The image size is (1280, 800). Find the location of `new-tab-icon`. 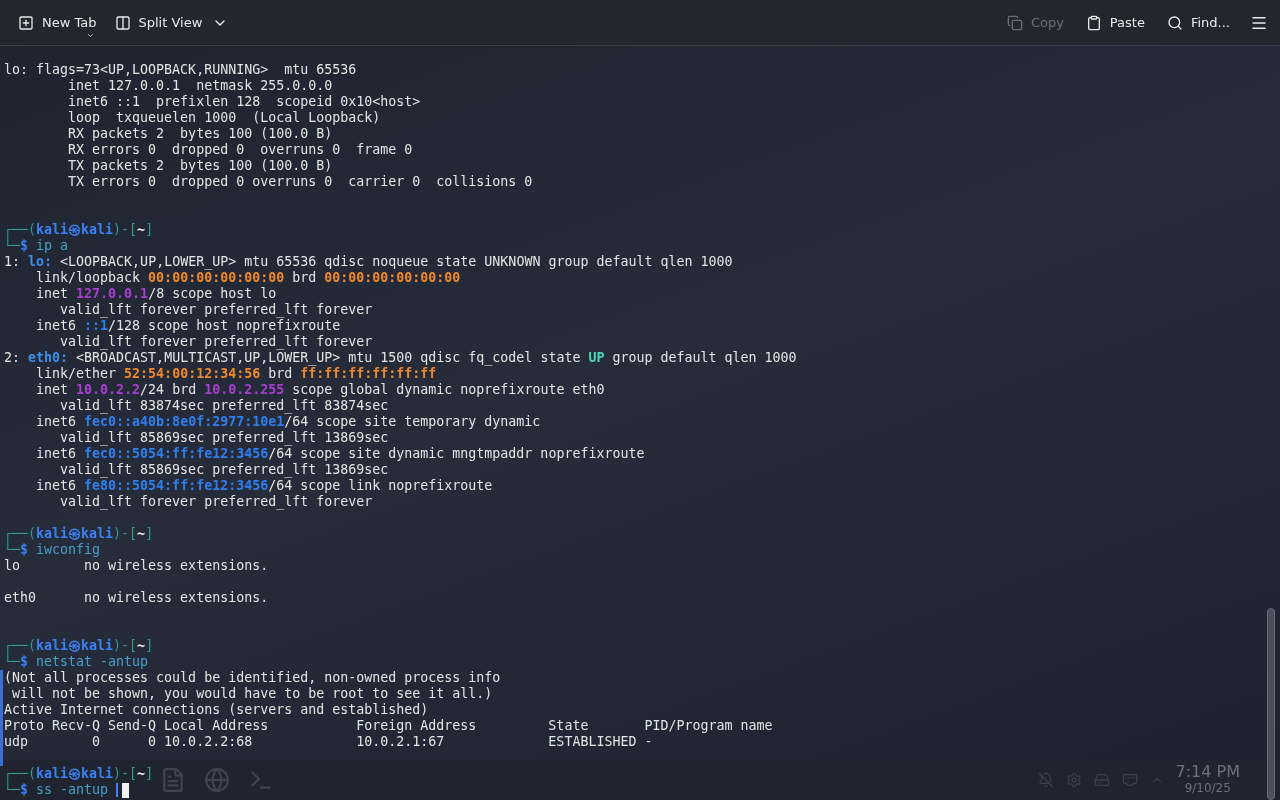

new-tab-icon is located at coordinates (26, 22).